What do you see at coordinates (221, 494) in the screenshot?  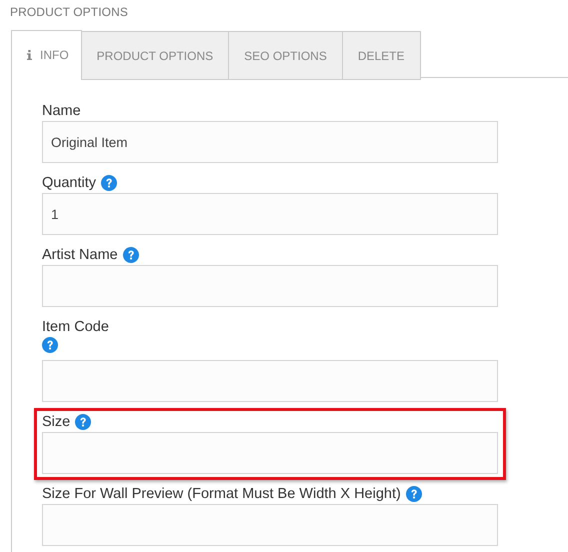 I see `field-label: Size For Wall Preview (Format Must Be Width X Height)` at bounding box center [221, 494].